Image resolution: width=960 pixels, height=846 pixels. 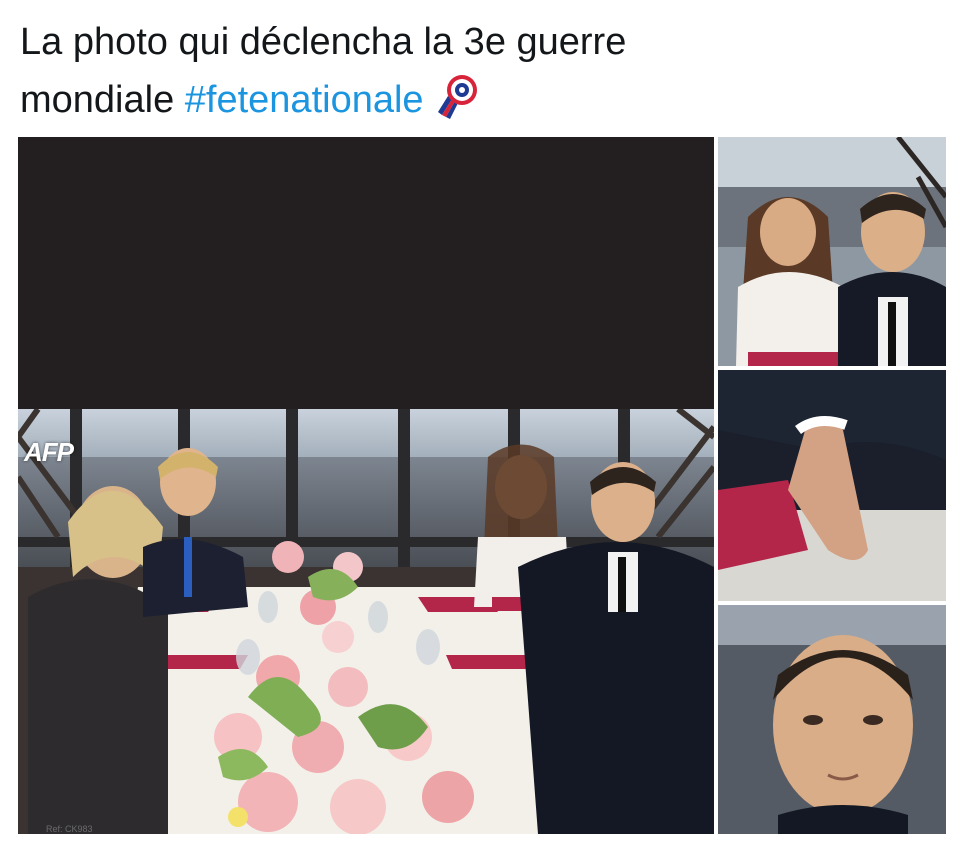 What do you see at coordinates (304, 100) in the screenshot?
I see `hashtag-link: #fetenationale` at bounding box center [304, 100].